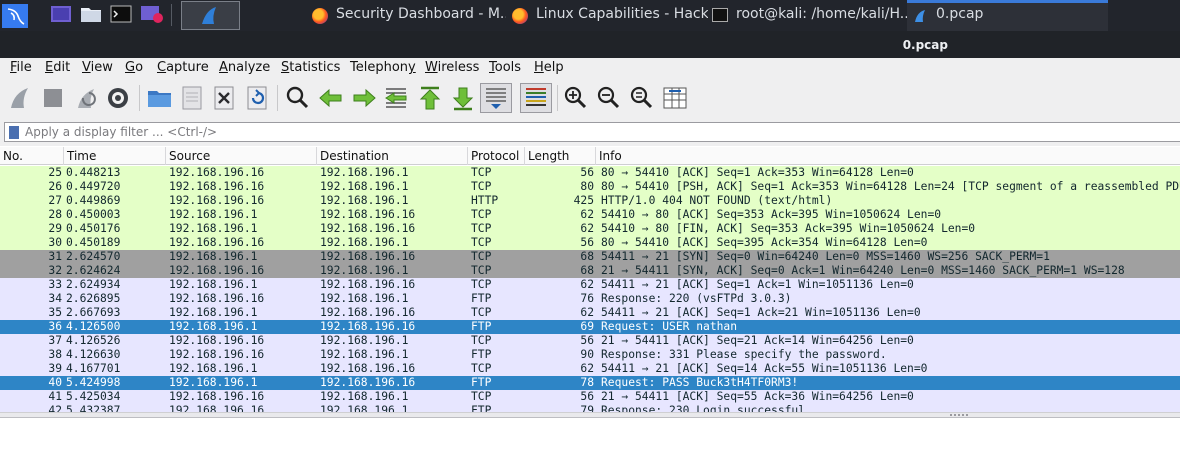 Image resolution: width=1180 pixels, height=469 pixels. What do you see at coordinates (560, 156) in the screenshot?
I see `column-header-length: Length` at bounding box center [560, 156].